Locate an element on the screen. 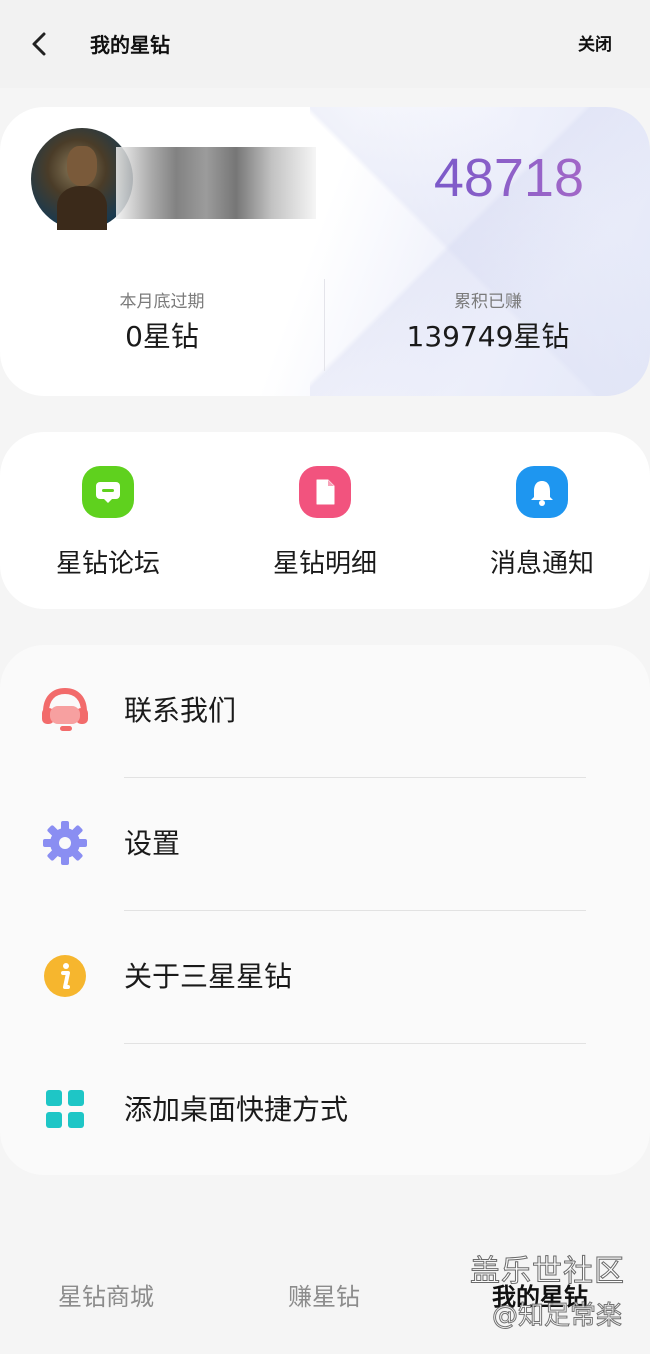 The image size is (650, 1354). menu-label-contact: 联系我们 is located at coordinates (180, 710).